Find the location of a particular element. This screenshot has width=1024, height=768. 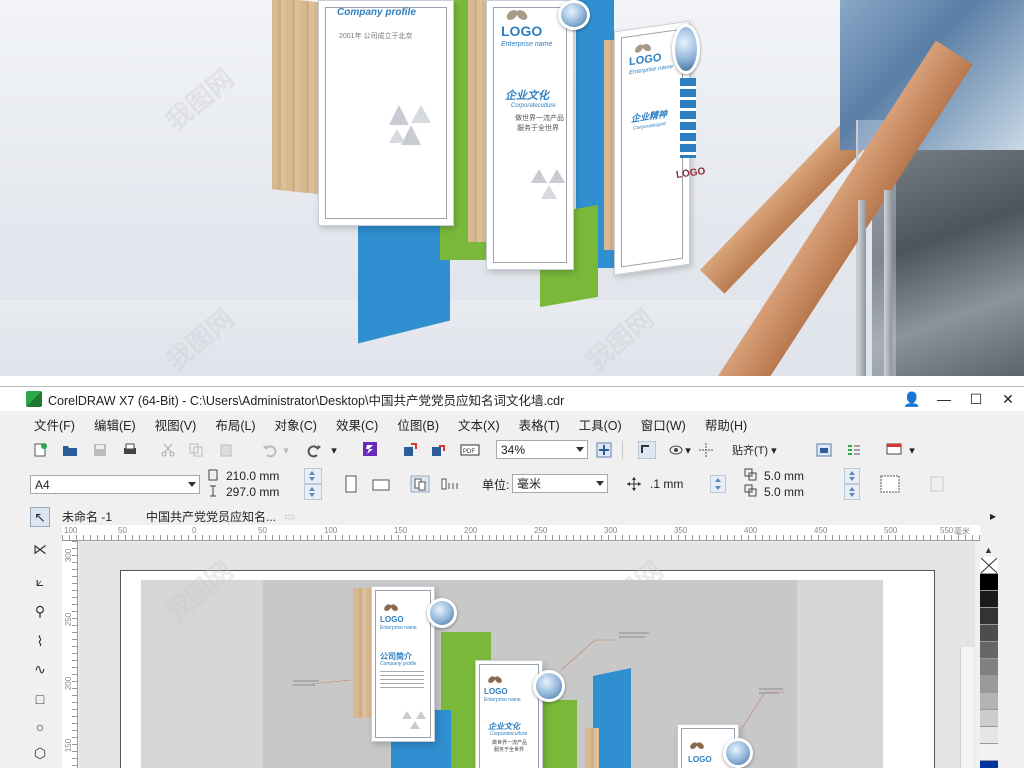

ruler-ticks is located at coordinates (74, 654).